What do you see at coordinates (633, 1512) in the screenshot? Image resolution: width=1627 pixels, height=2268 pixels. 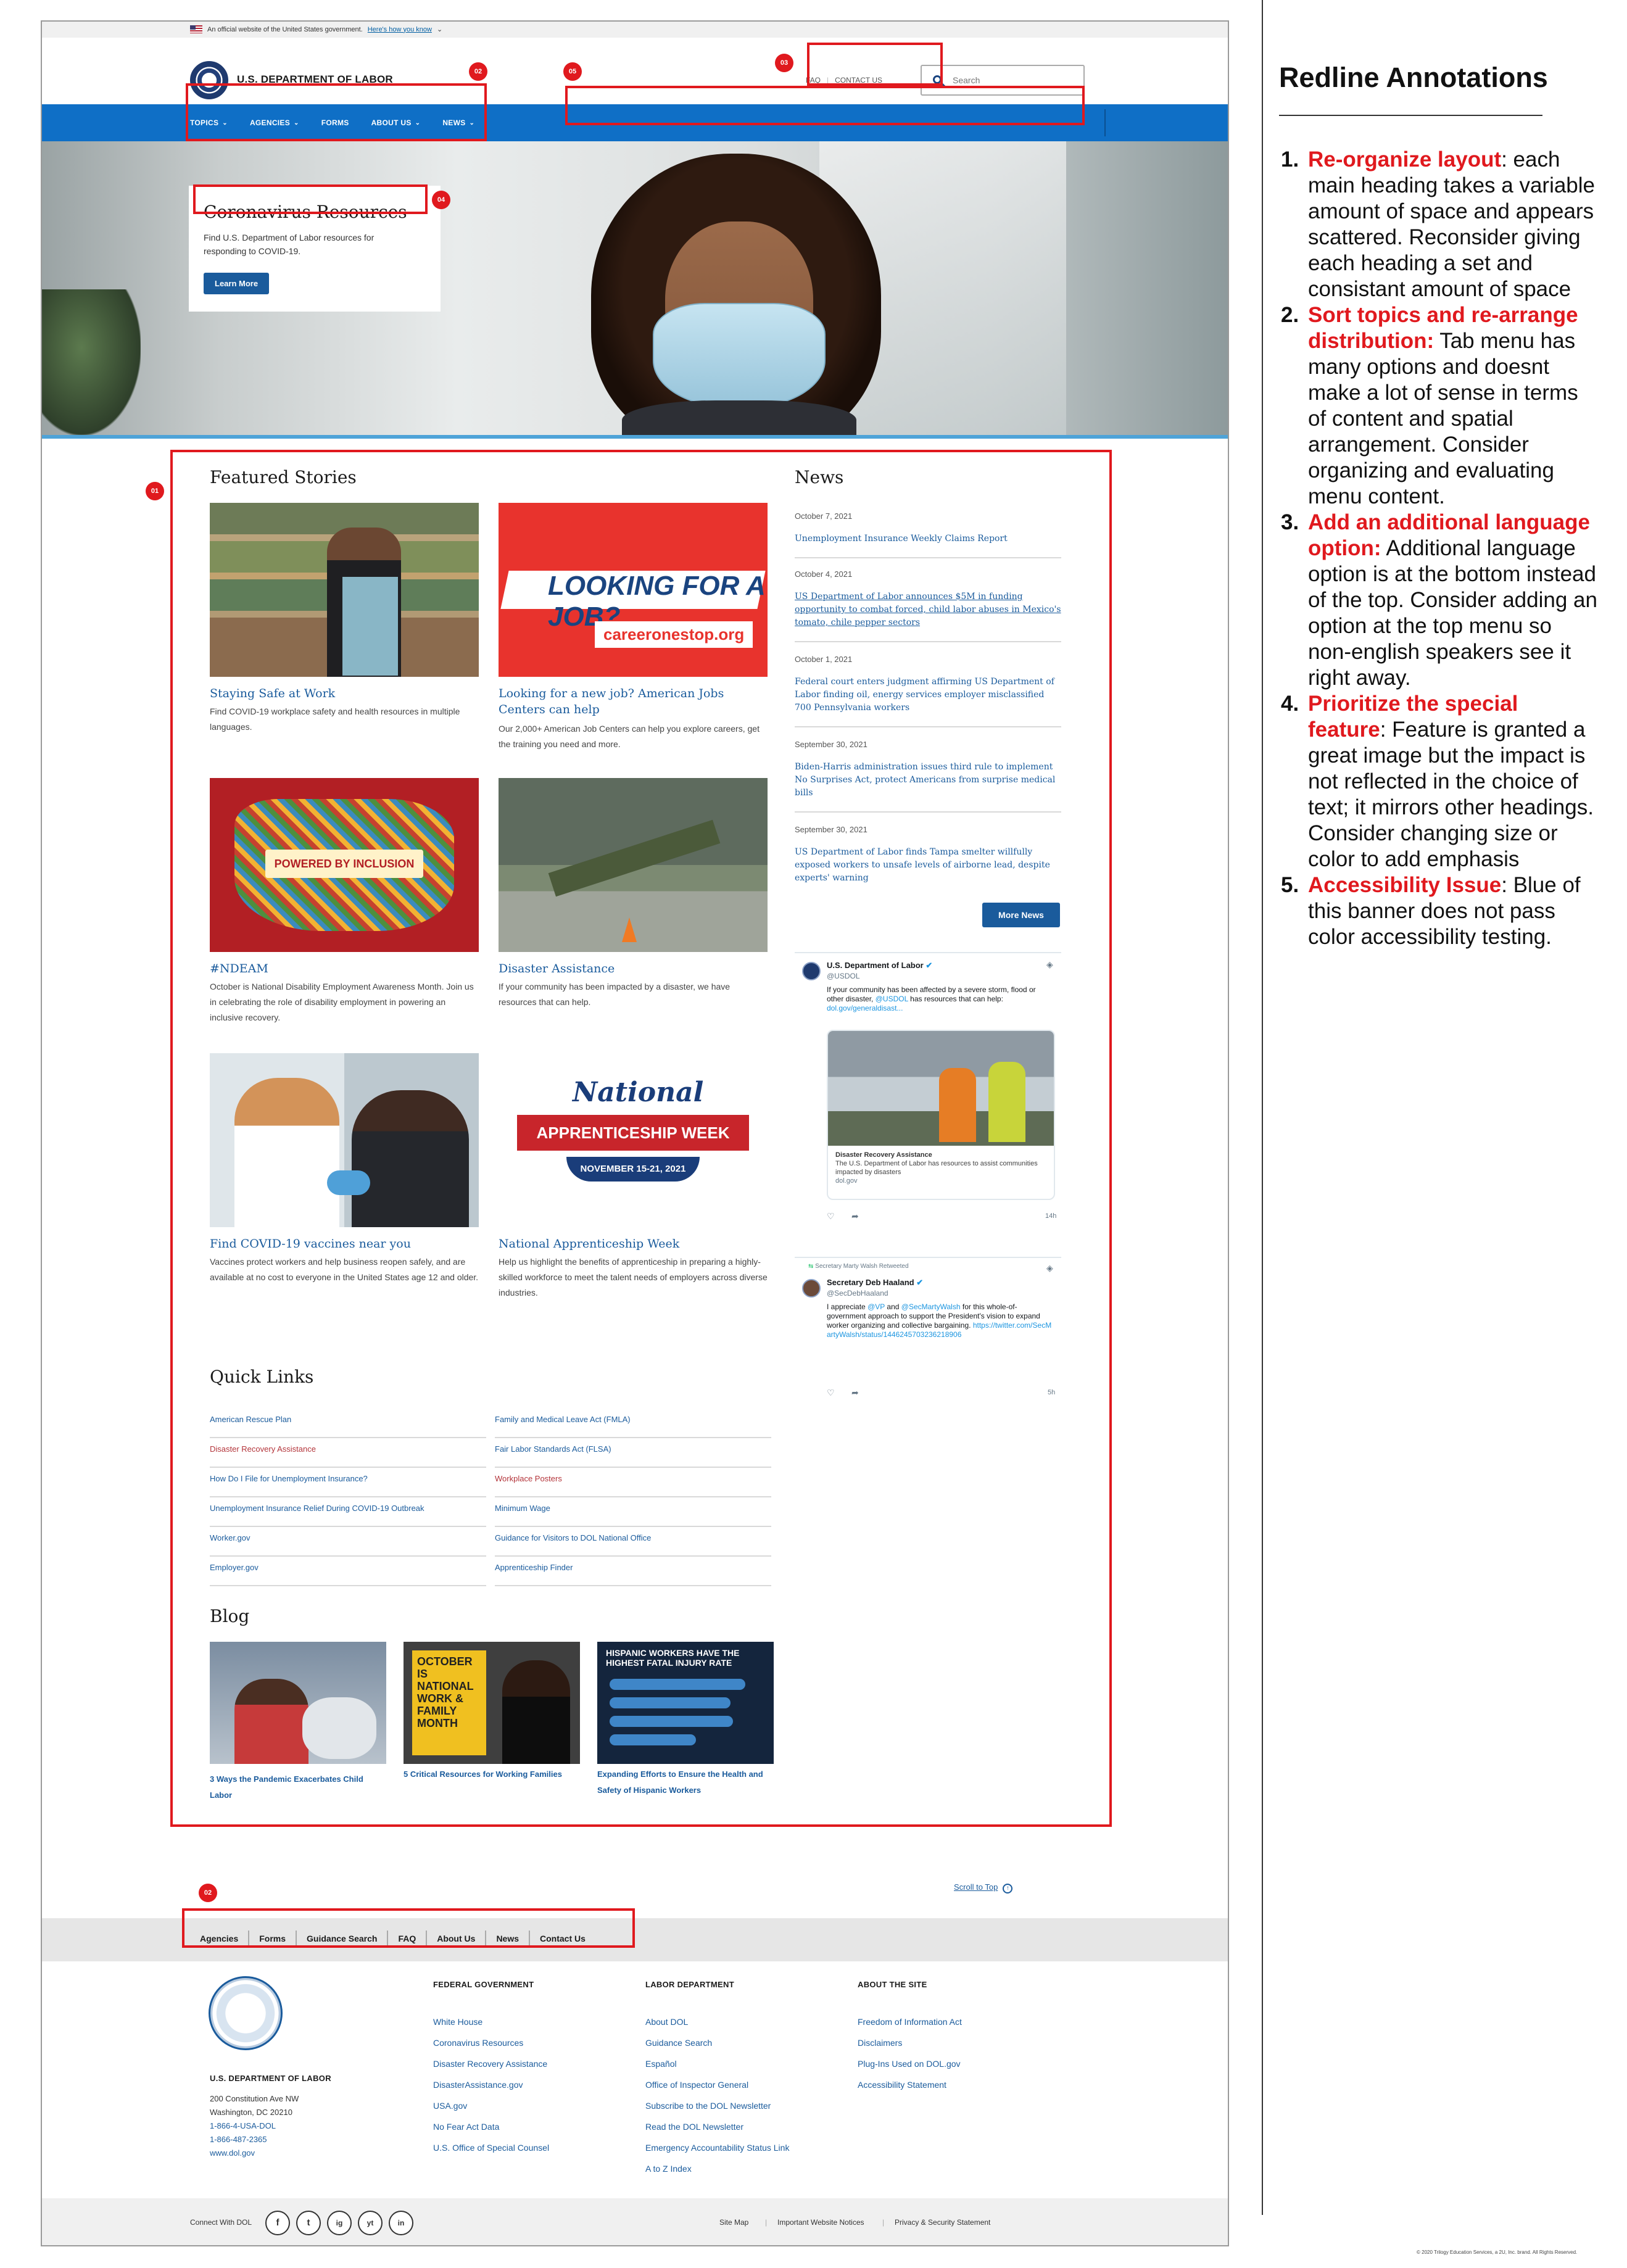 I see `quick-link: Minimum Wage` at bounding box center [633, 1512].